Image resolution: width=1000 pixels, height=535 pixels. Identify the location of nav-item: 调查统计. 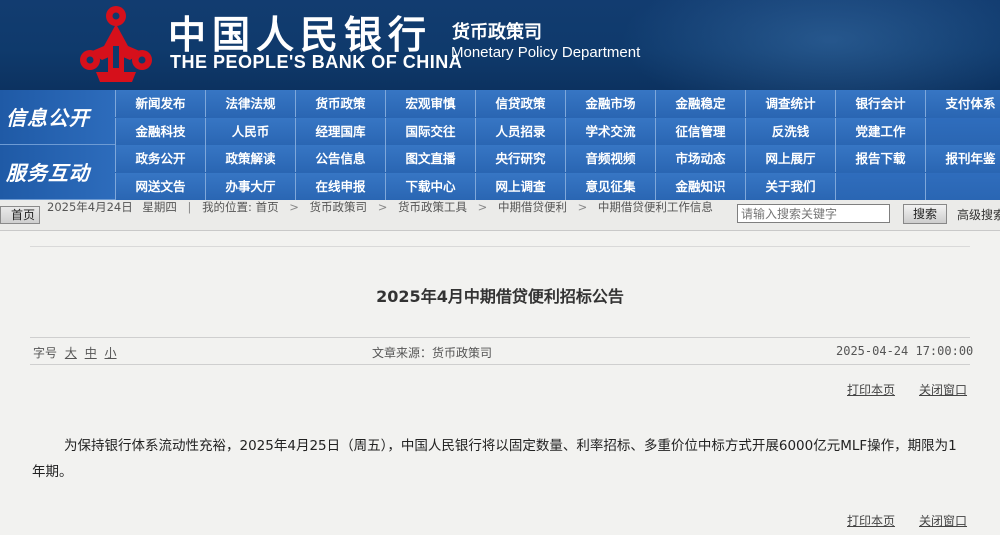
(790, 103).